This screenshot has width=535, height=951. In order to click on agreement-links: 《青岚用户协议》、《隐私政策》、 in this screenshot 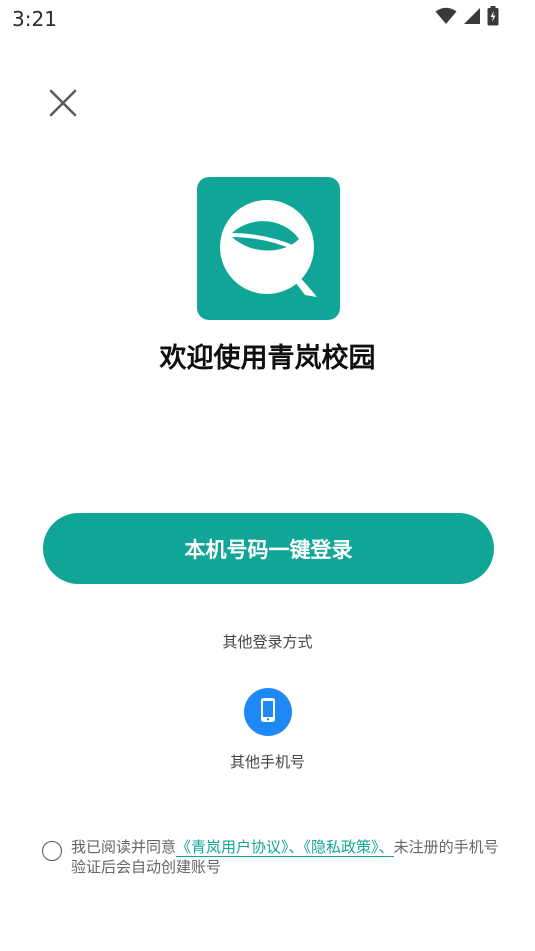, I will do `click(285, 847)`.